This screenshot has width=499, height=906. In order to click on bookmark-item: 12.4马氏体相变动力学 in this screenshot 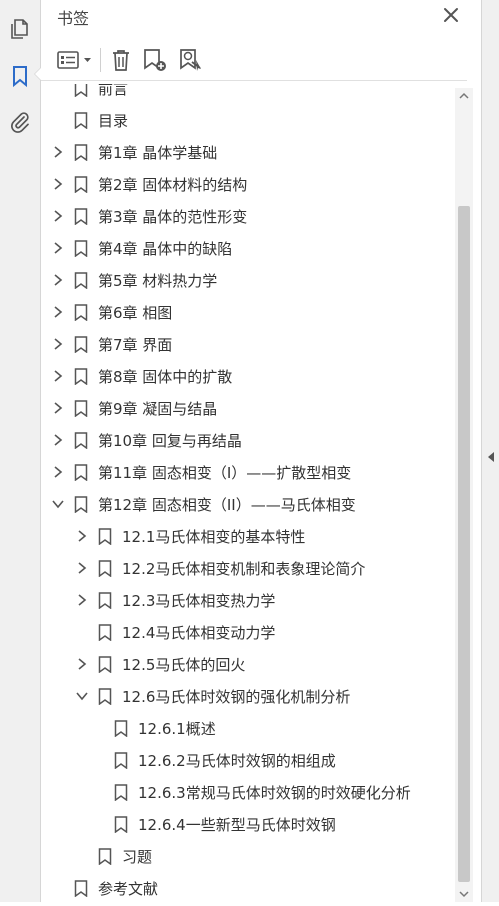, I will do `click(249, 632)`.